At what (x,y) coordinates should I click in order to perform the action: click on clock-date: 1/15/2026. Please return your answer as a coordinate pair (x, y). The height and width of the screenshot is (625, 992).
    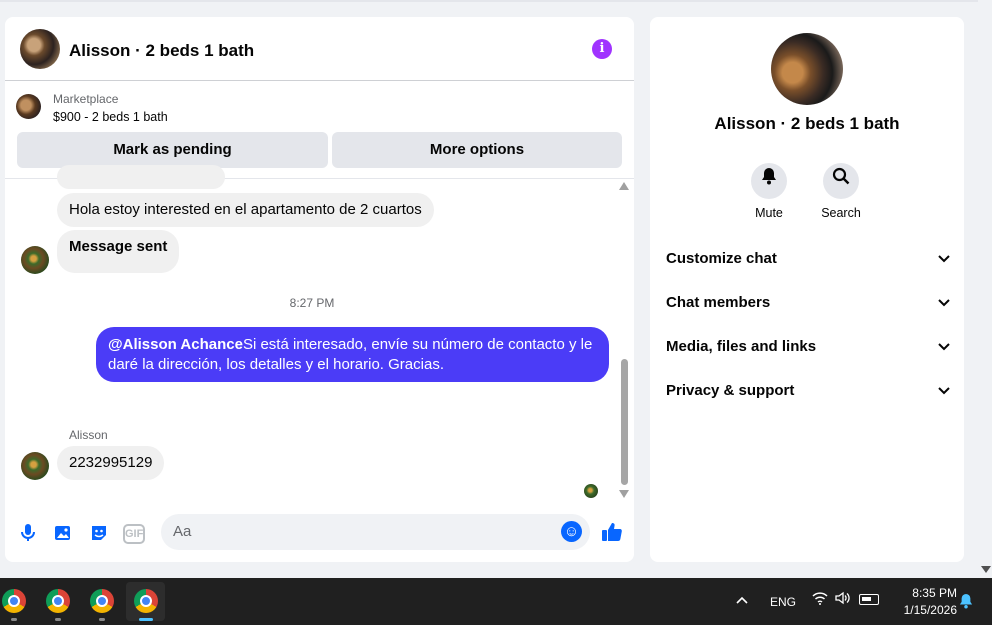
    Looking at the image, I should click on (926, 610).